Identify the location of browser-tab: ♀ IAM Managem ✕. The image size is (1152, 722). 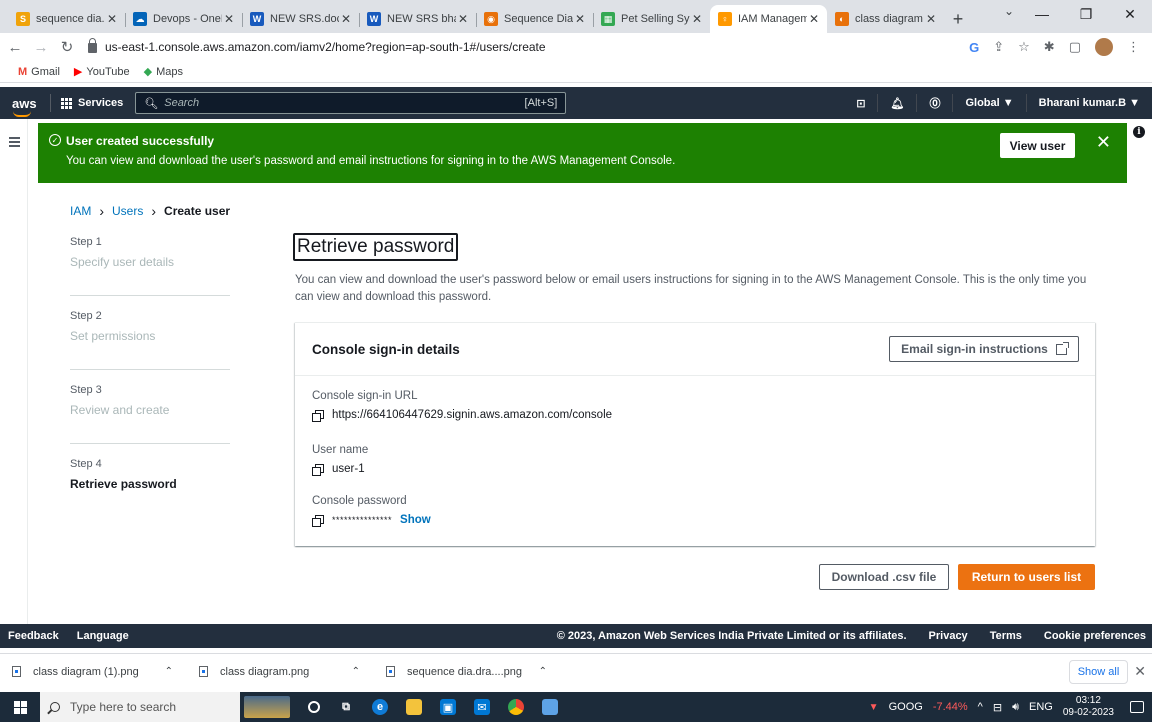
(768, 19).